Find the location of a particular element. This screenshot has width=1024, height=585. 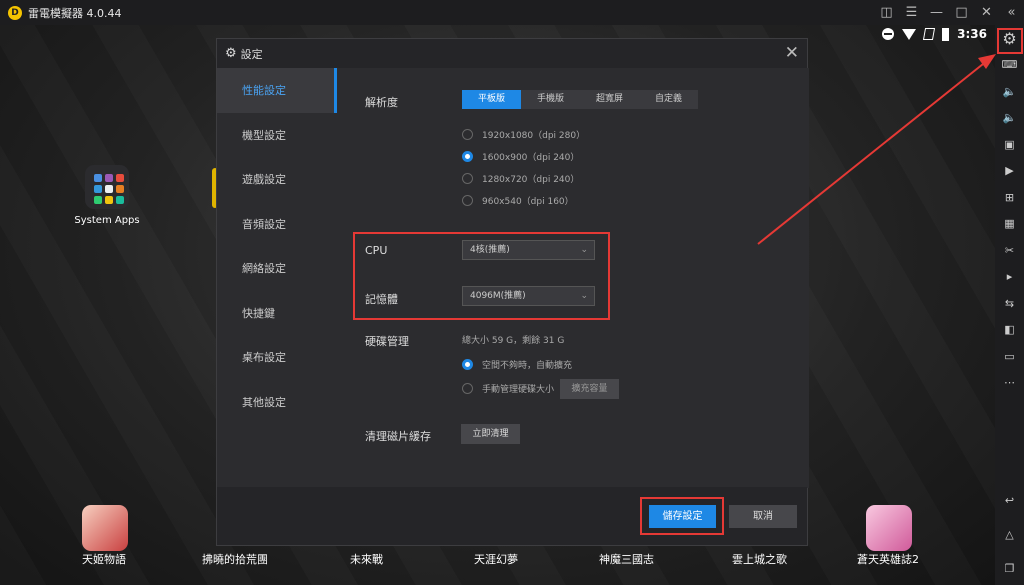

dock-app-label: 神魔三國志 is located at coordinates (626, 559).